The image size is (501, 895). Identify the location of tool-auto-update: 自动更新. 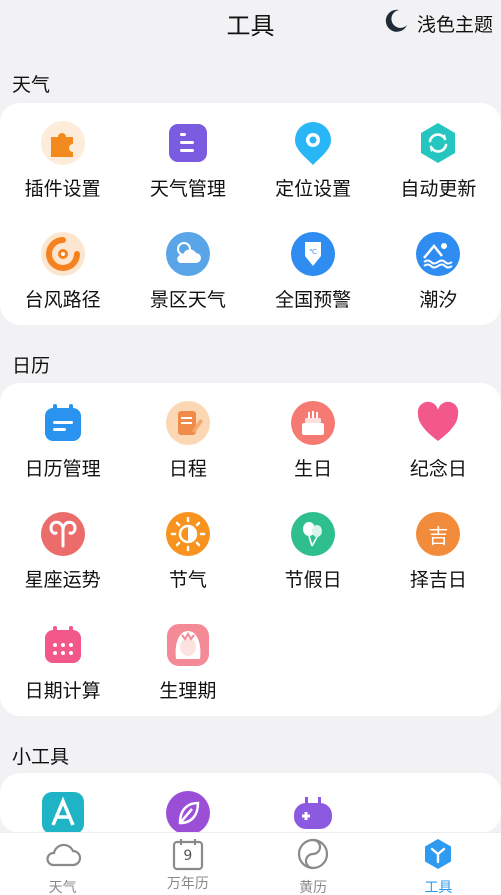
(438, 158).